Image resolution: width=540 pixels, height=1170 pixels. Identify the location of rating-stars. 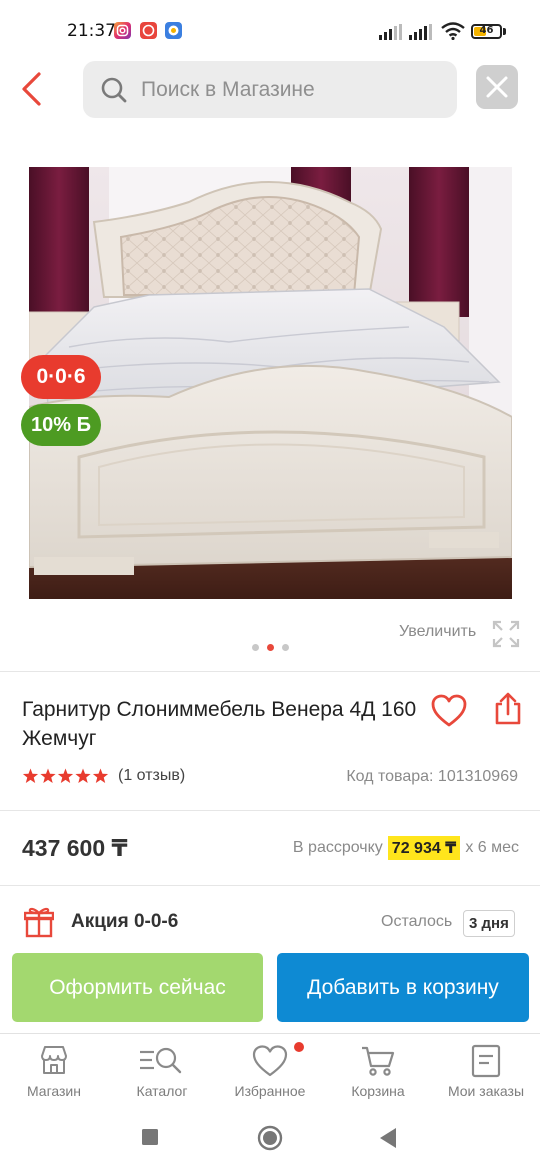
(65, 775).